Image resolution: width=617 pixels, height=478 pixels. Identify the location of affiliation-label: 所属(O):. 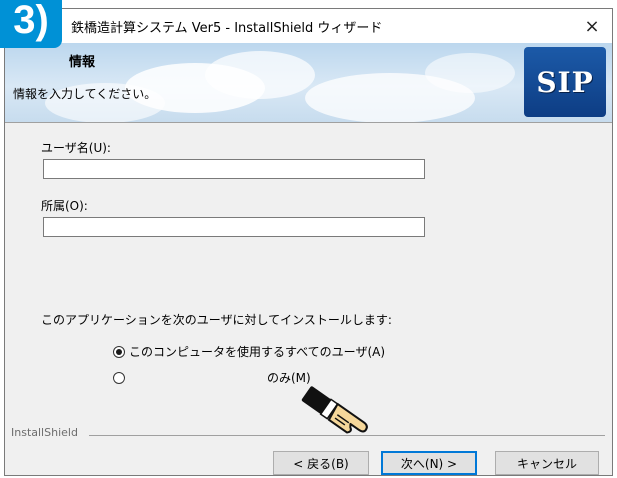
(64, 206).